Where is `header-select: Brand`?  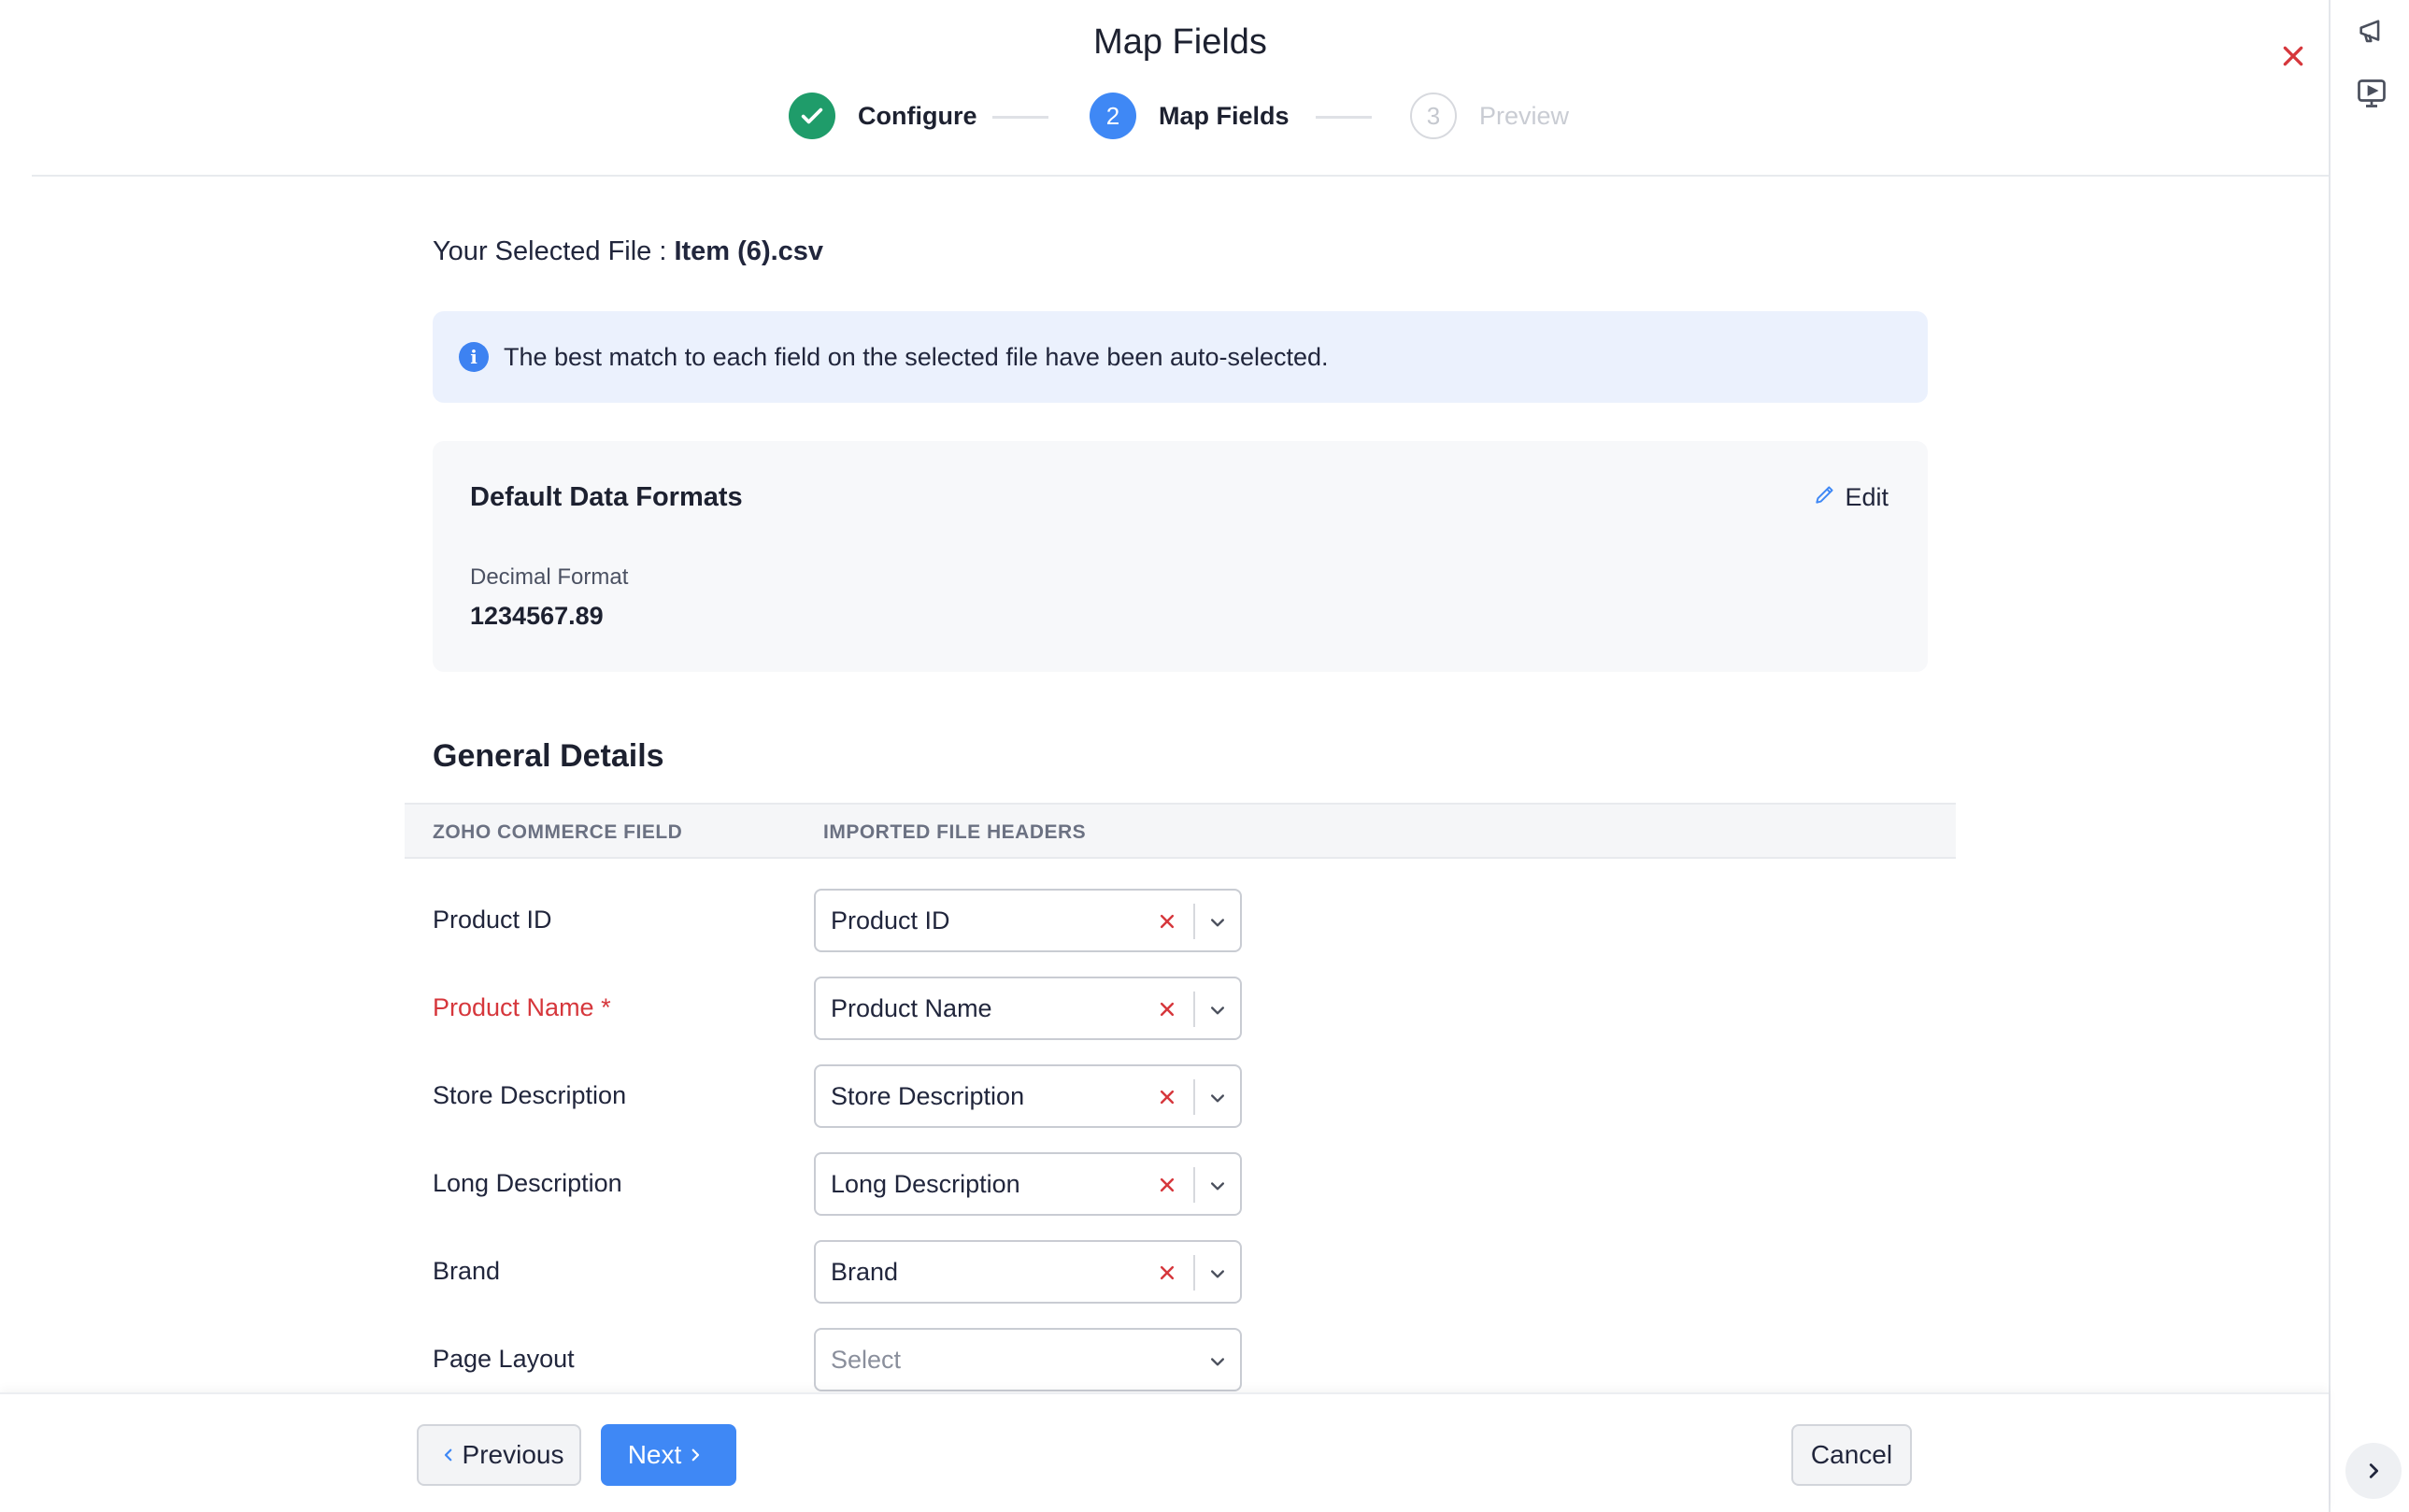 header-select: Brand is located at coordinates (1028, 1272).